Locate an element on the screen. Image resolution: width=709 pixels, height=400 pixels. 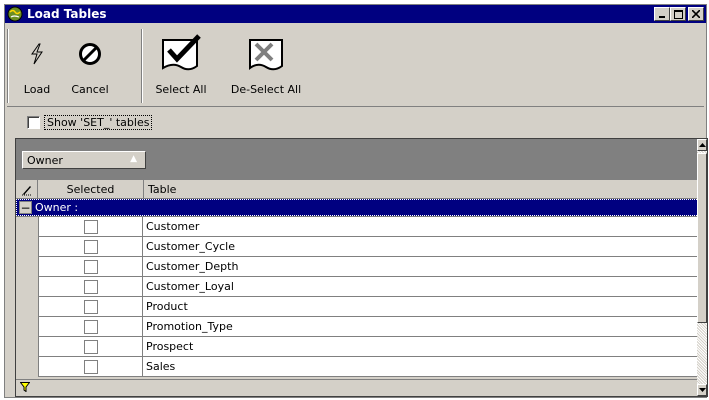
close-icon is located at coordinates (696, 14).